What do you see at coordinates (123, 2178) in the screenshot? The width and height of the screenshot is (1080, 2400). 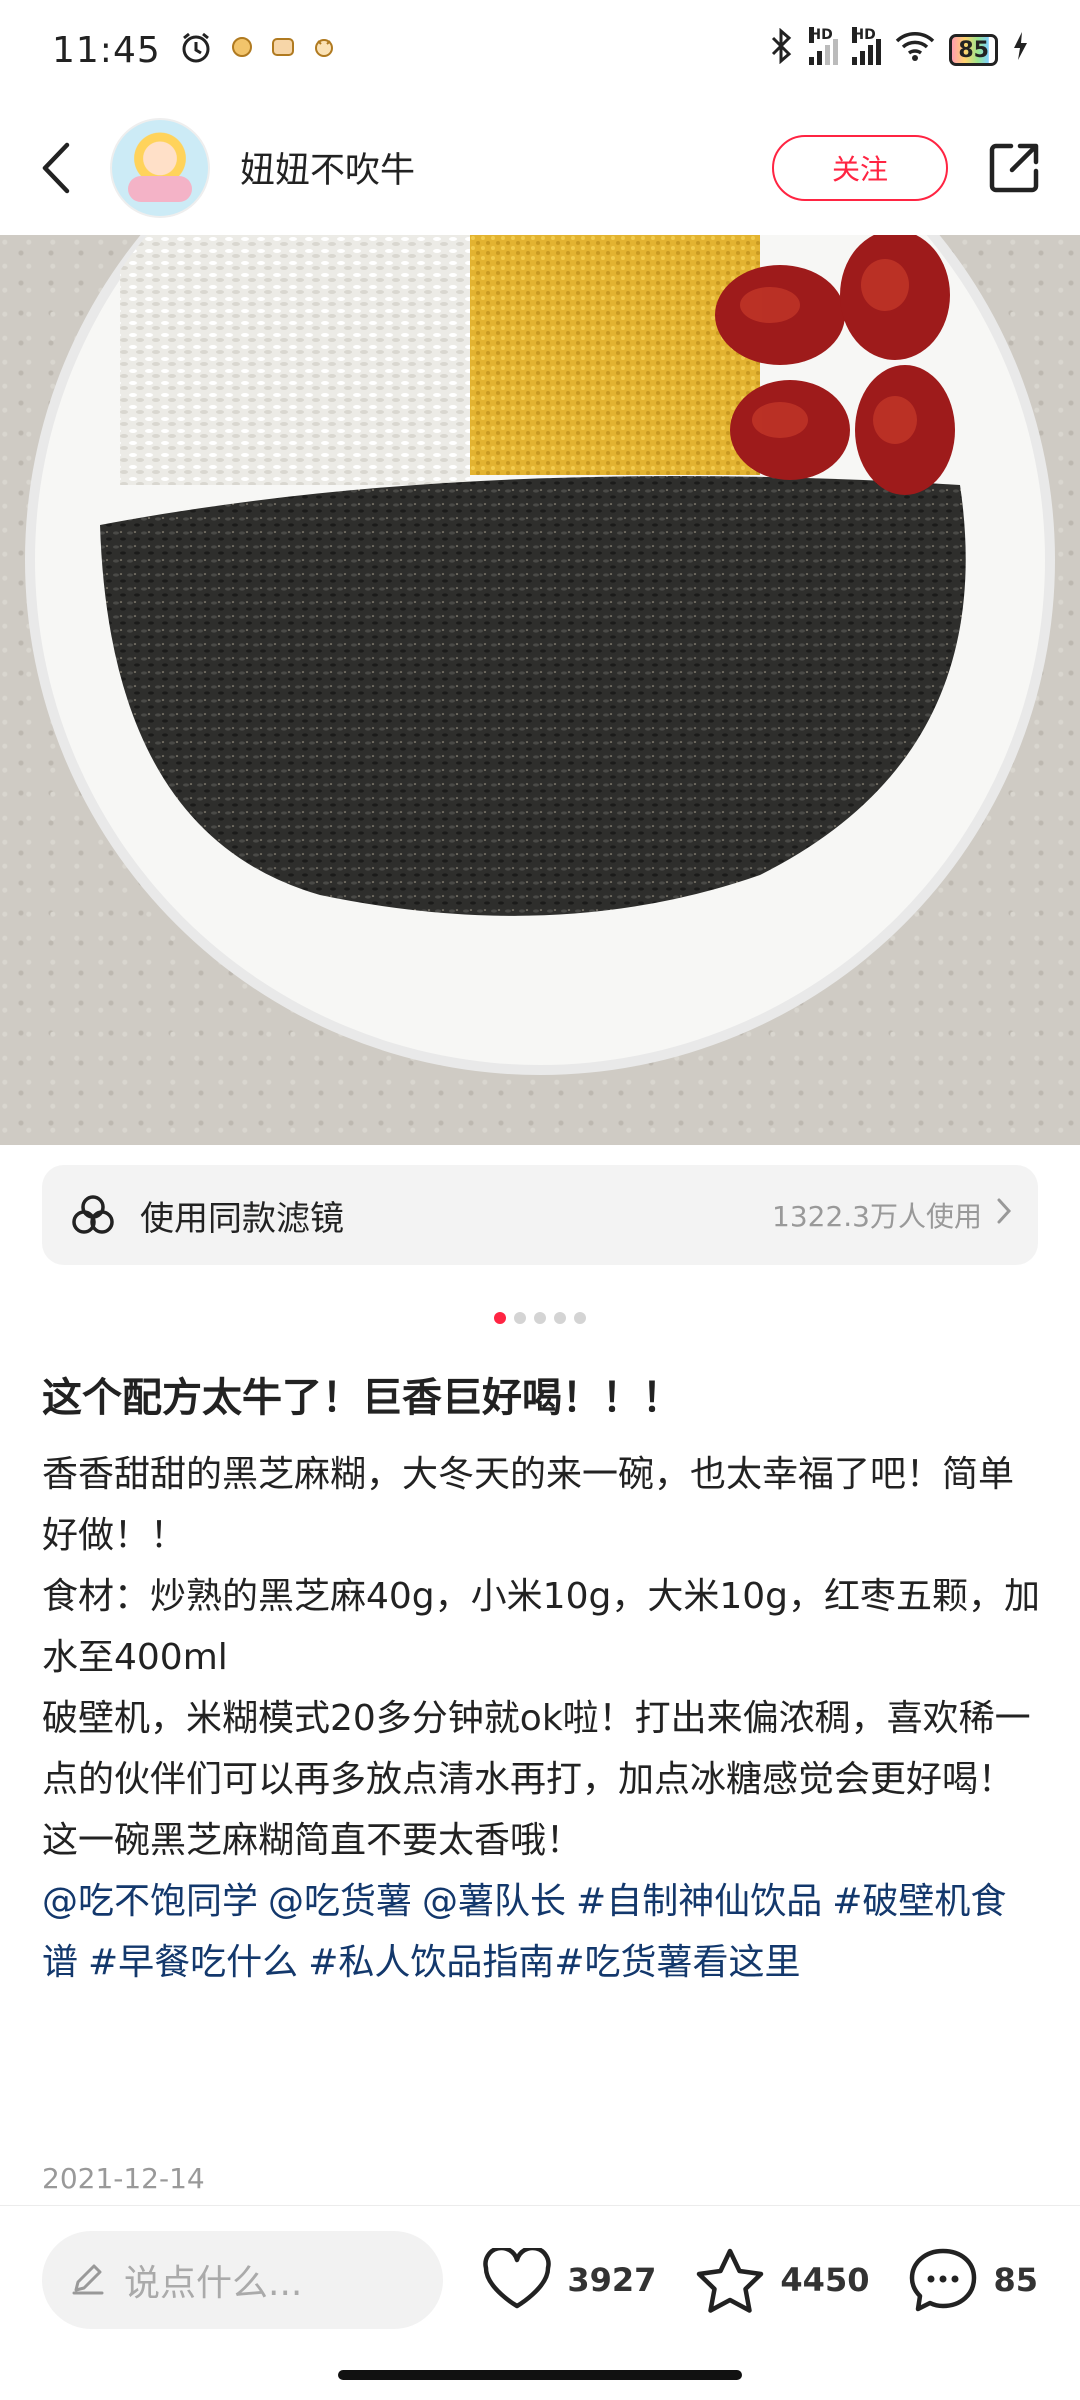 I see `post-date: 2021-12-14` at bounding box center [123, 2178].